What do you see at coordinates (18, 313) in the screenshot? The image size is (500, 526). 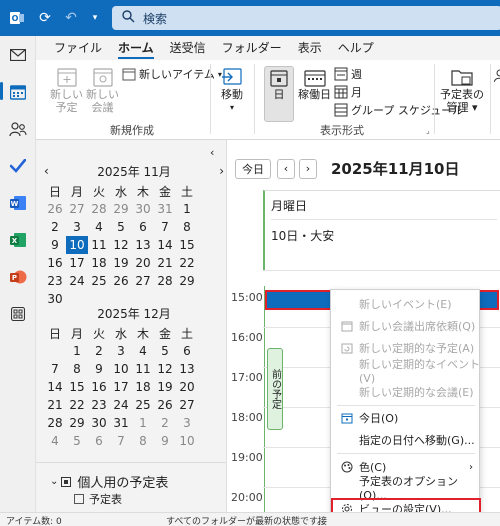 I see `apps-icon` at bounding box center [18, 313].